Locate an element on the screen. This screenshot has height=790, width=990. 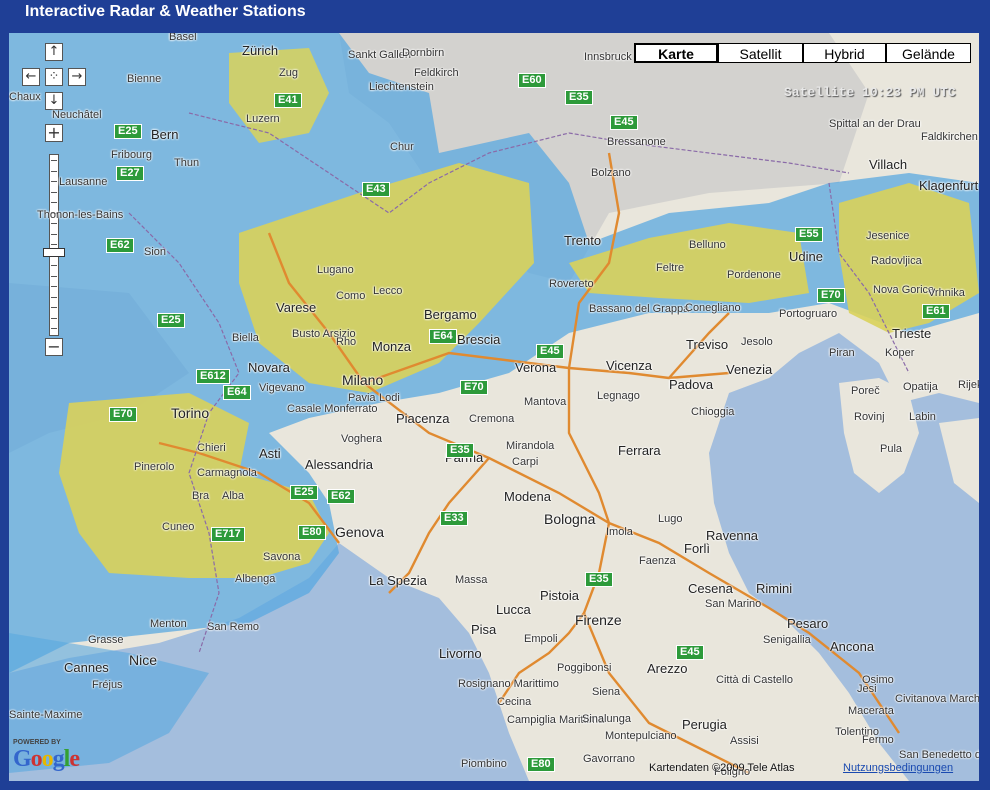
pan-right-button: → is located at coordinates (77, 77).